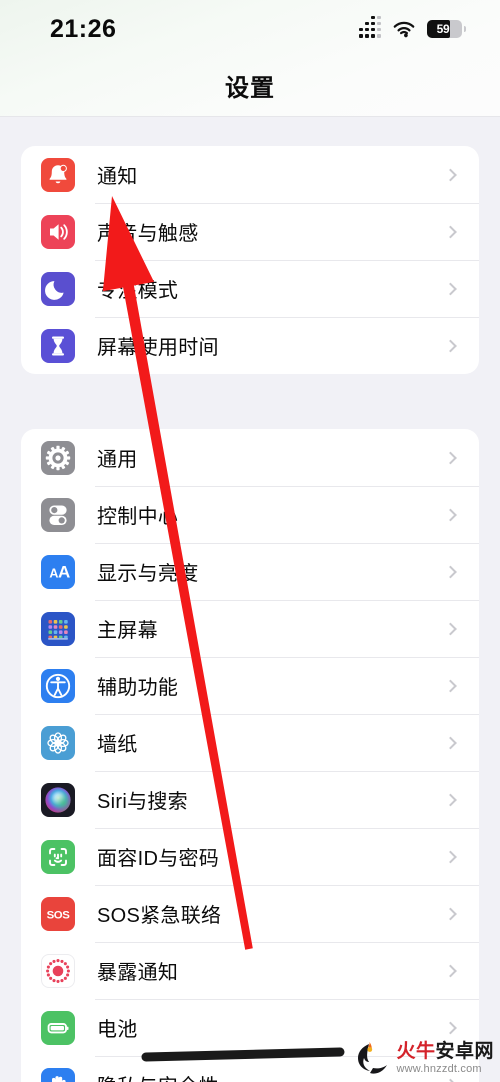 The height and width of the screenshot is (1082, 500). I want to click on settings-row: A A 显示与亮度, so click(250, 571).